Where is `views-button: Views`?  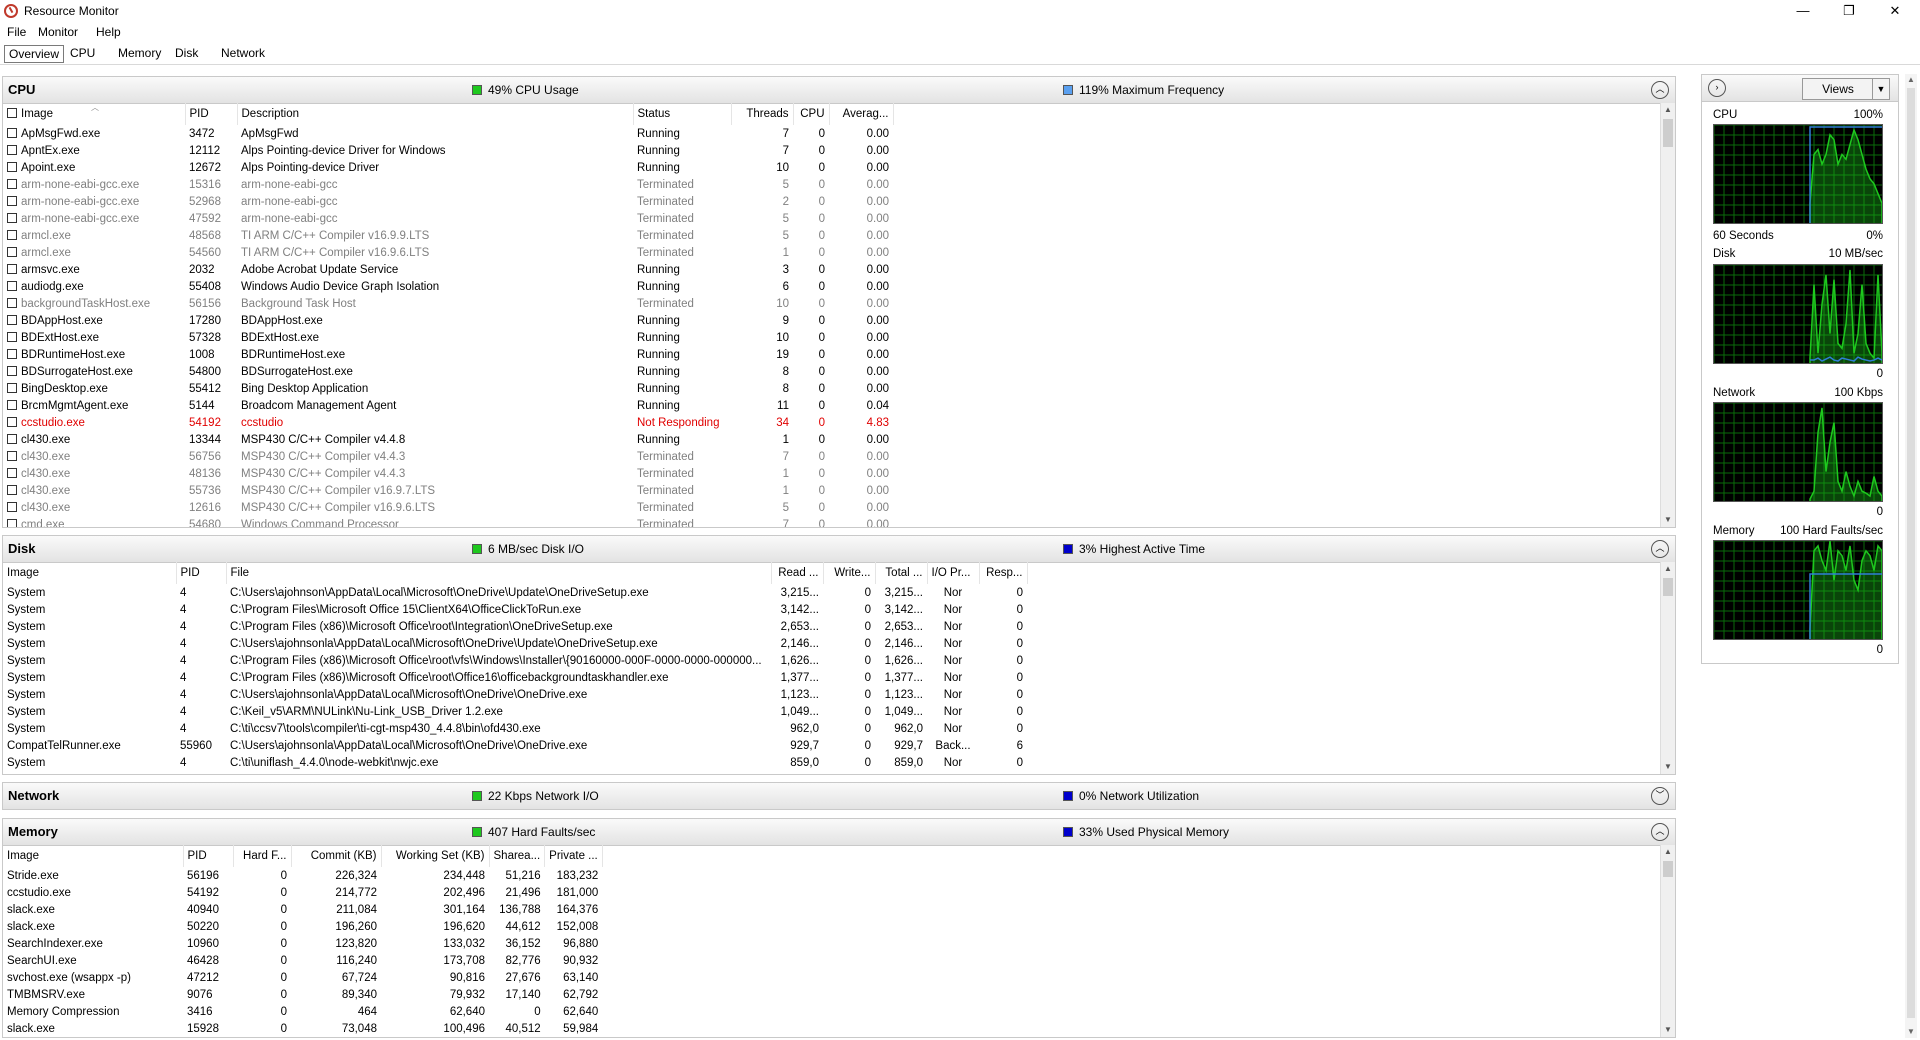 views-button: Views is located at coordinates (1838, 89).